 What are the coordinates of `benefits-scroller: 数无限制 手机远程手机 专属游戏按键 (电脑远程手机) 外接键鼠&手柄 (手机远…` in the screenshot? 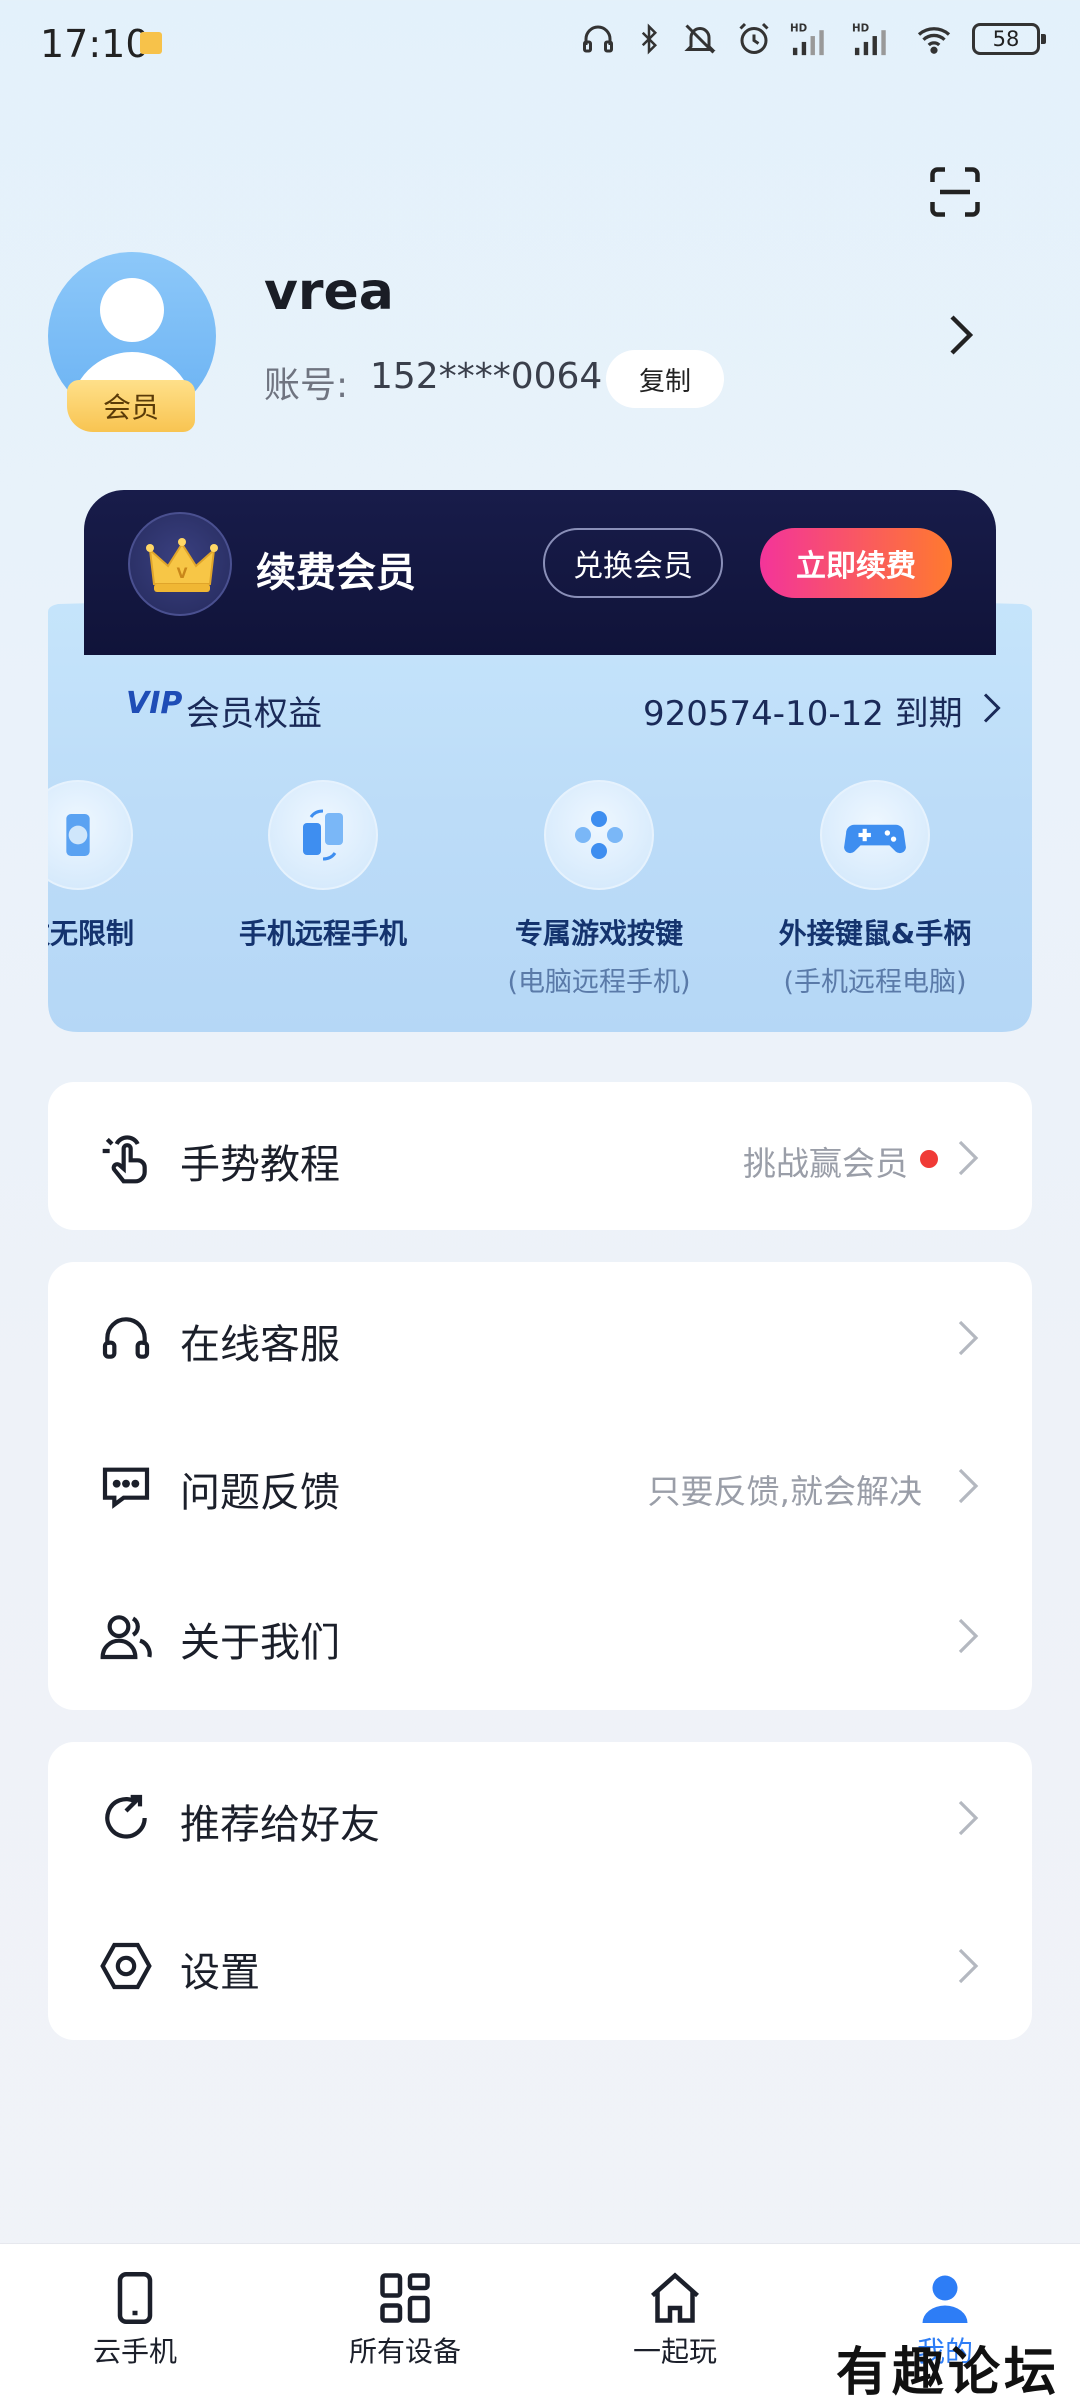 It's located at (540, 900).